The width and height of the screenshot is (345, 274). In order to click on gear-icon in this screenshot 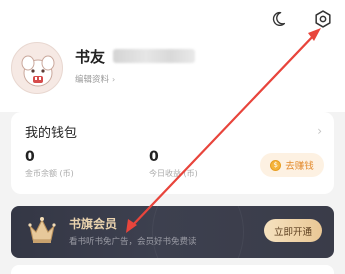, I will do `click(323, 19)`.